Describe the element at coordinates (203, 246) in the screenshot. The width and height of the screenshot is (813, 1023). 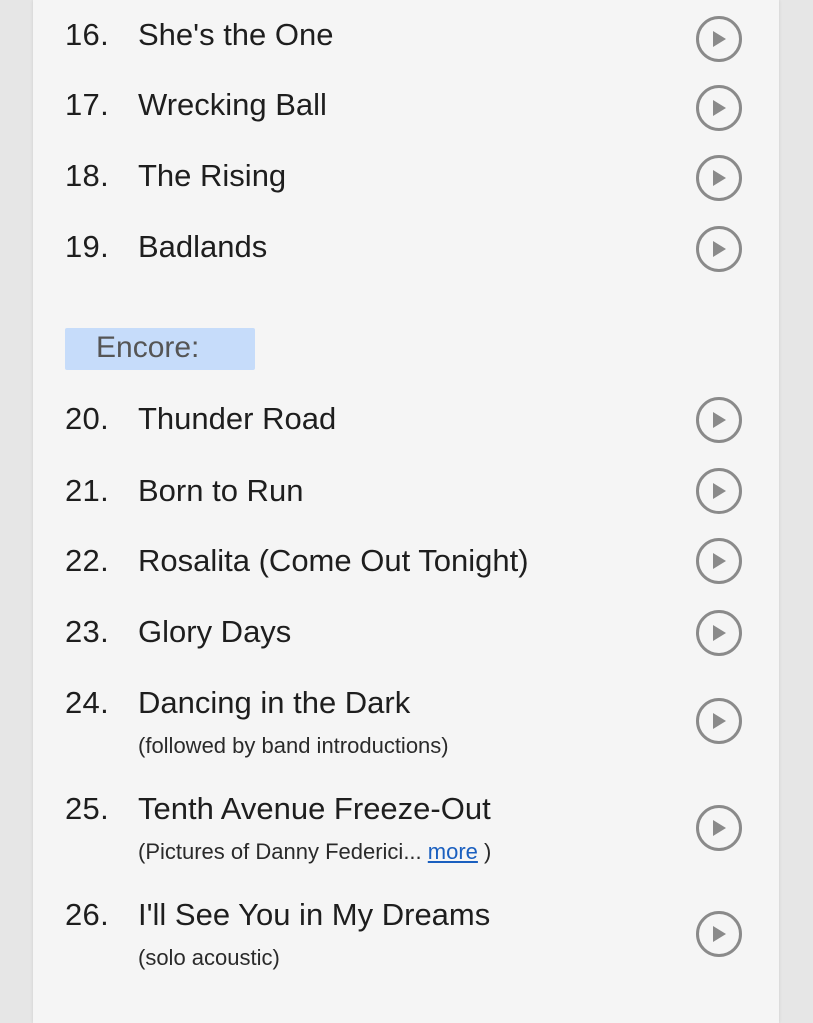
I see `song-title: Badlands` at that location.